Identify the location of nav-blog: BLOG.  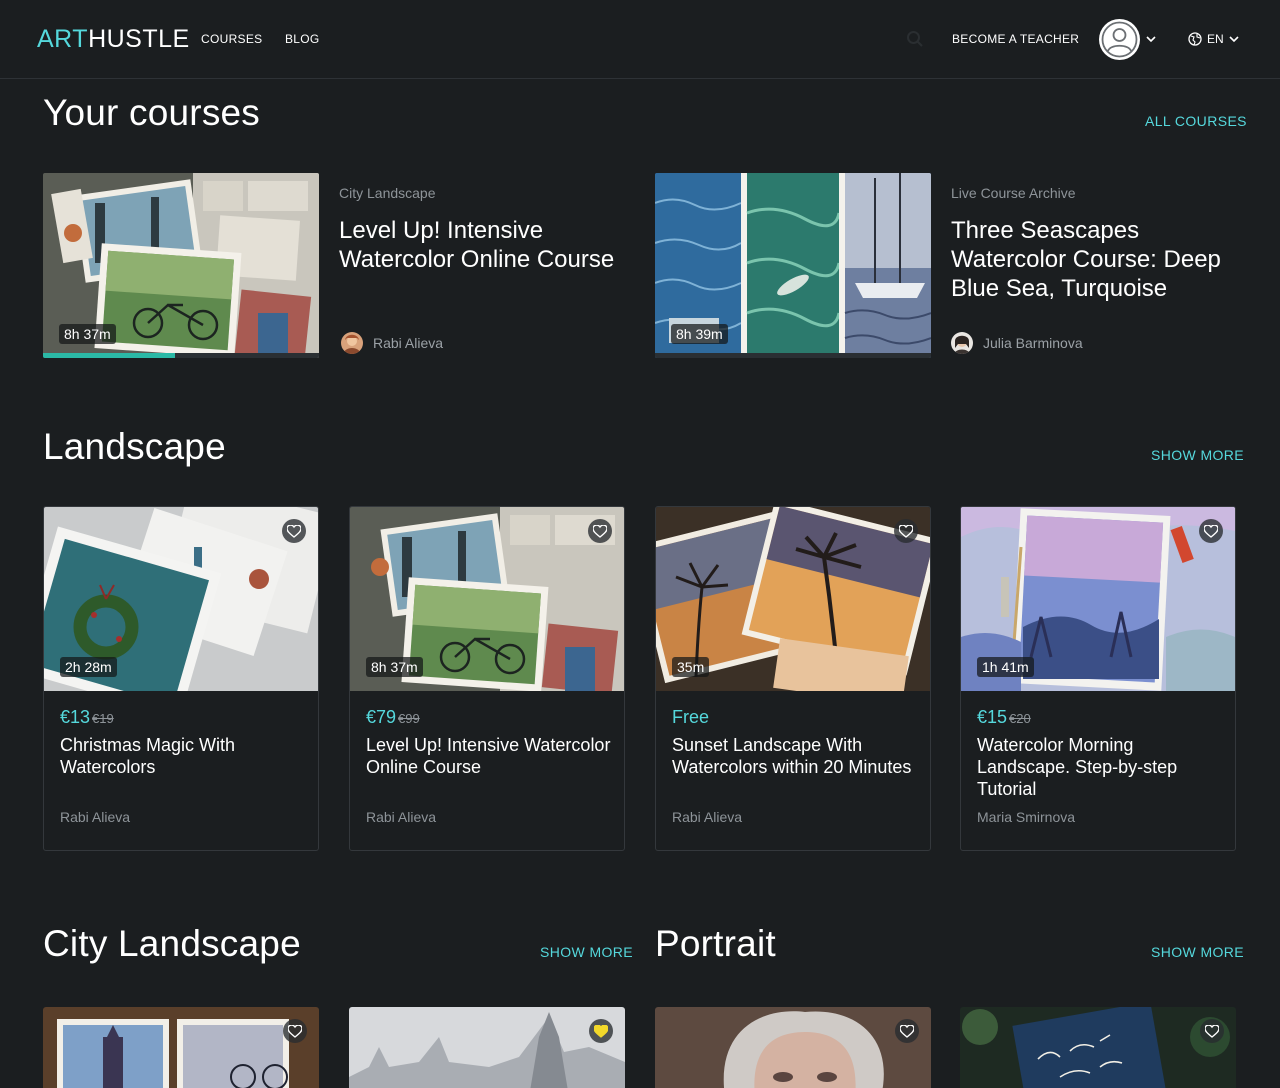
(302, 39).